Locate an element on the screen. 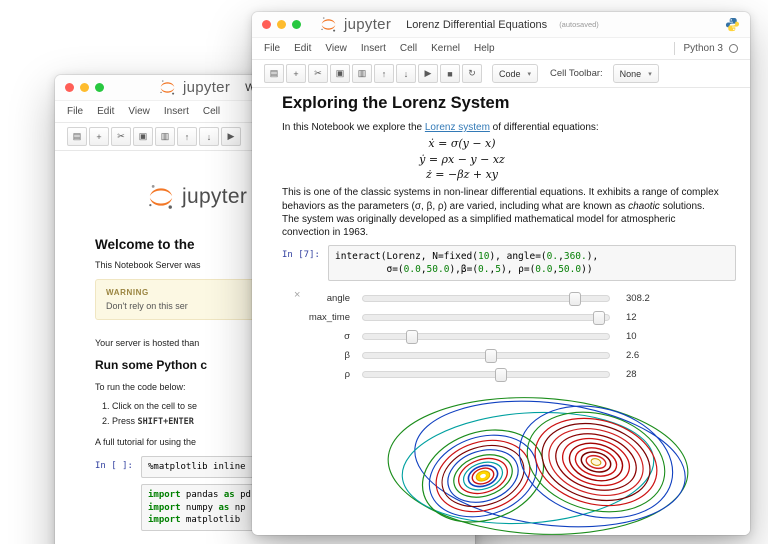  jupyter-logo-text: jupyter is located at coordinates (215, 196).